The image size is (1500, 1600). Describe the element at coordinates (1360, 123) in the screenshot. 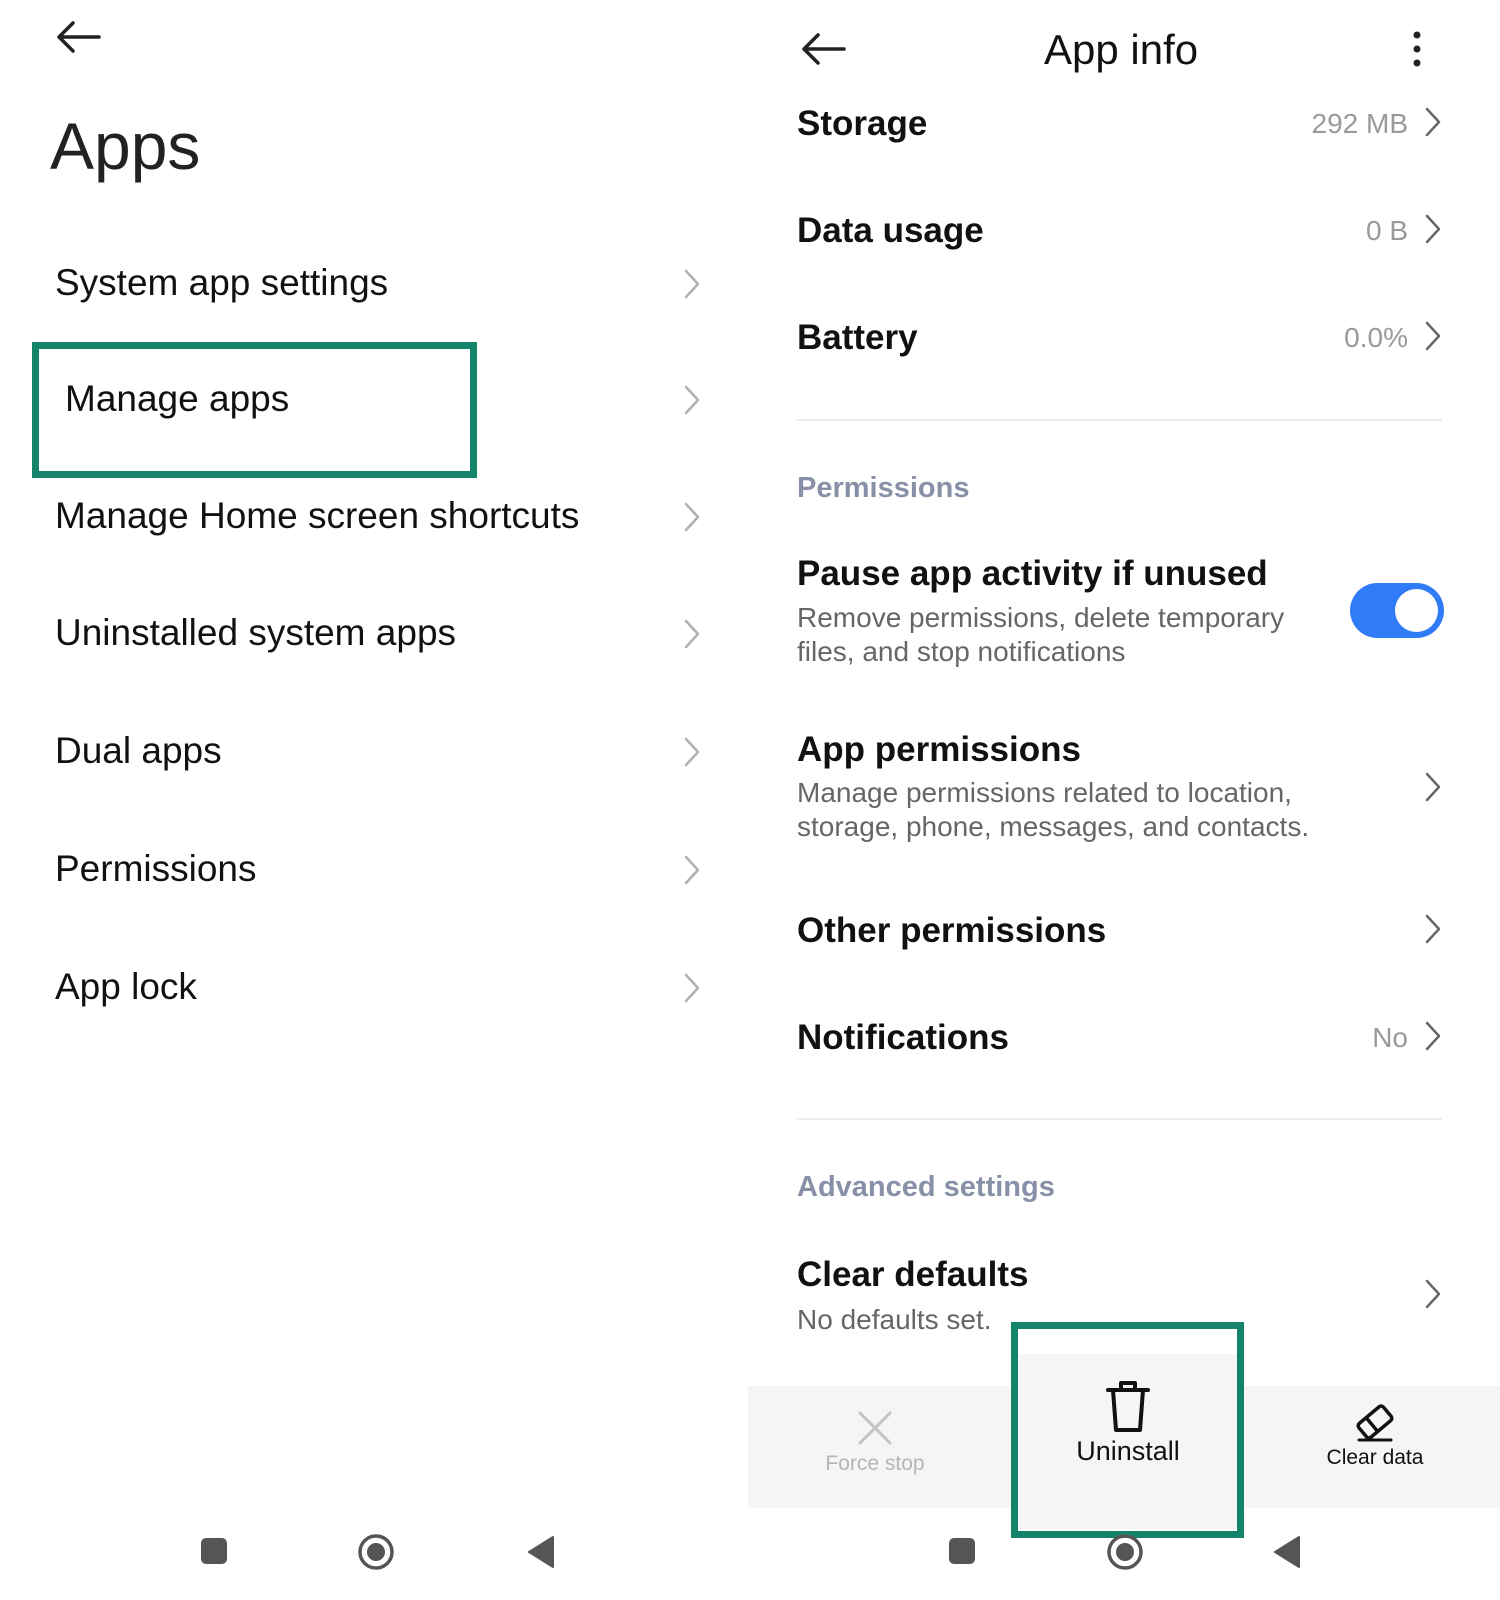

I see `storage-value: 292 MB` at that location.